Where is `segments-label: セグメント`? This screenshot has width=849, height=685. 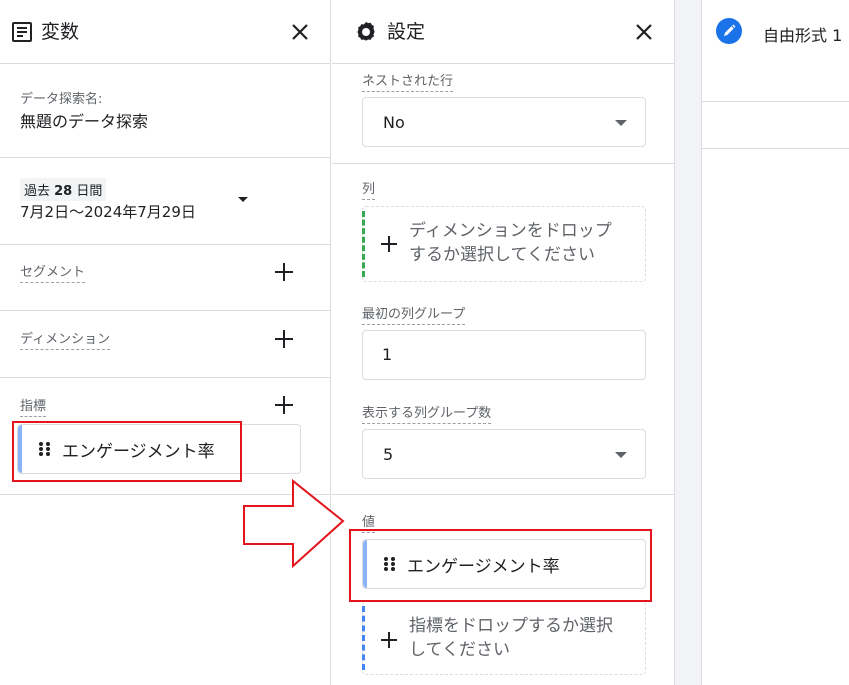
segments-label: セグメント is located at coordinates (53, 272).